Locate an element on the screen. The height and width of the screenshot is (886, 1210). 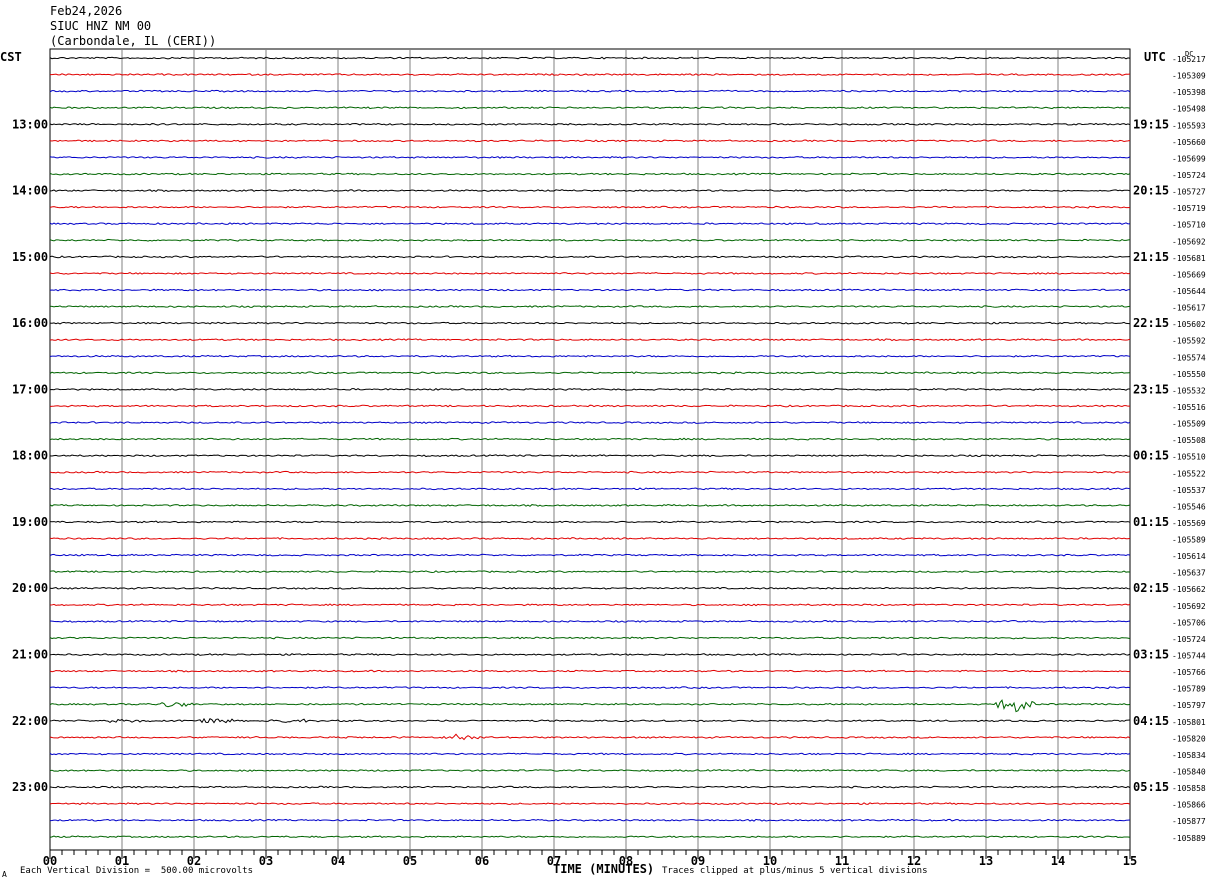
dc-offset-label: -105660 is located at coordinates (1189, 142).